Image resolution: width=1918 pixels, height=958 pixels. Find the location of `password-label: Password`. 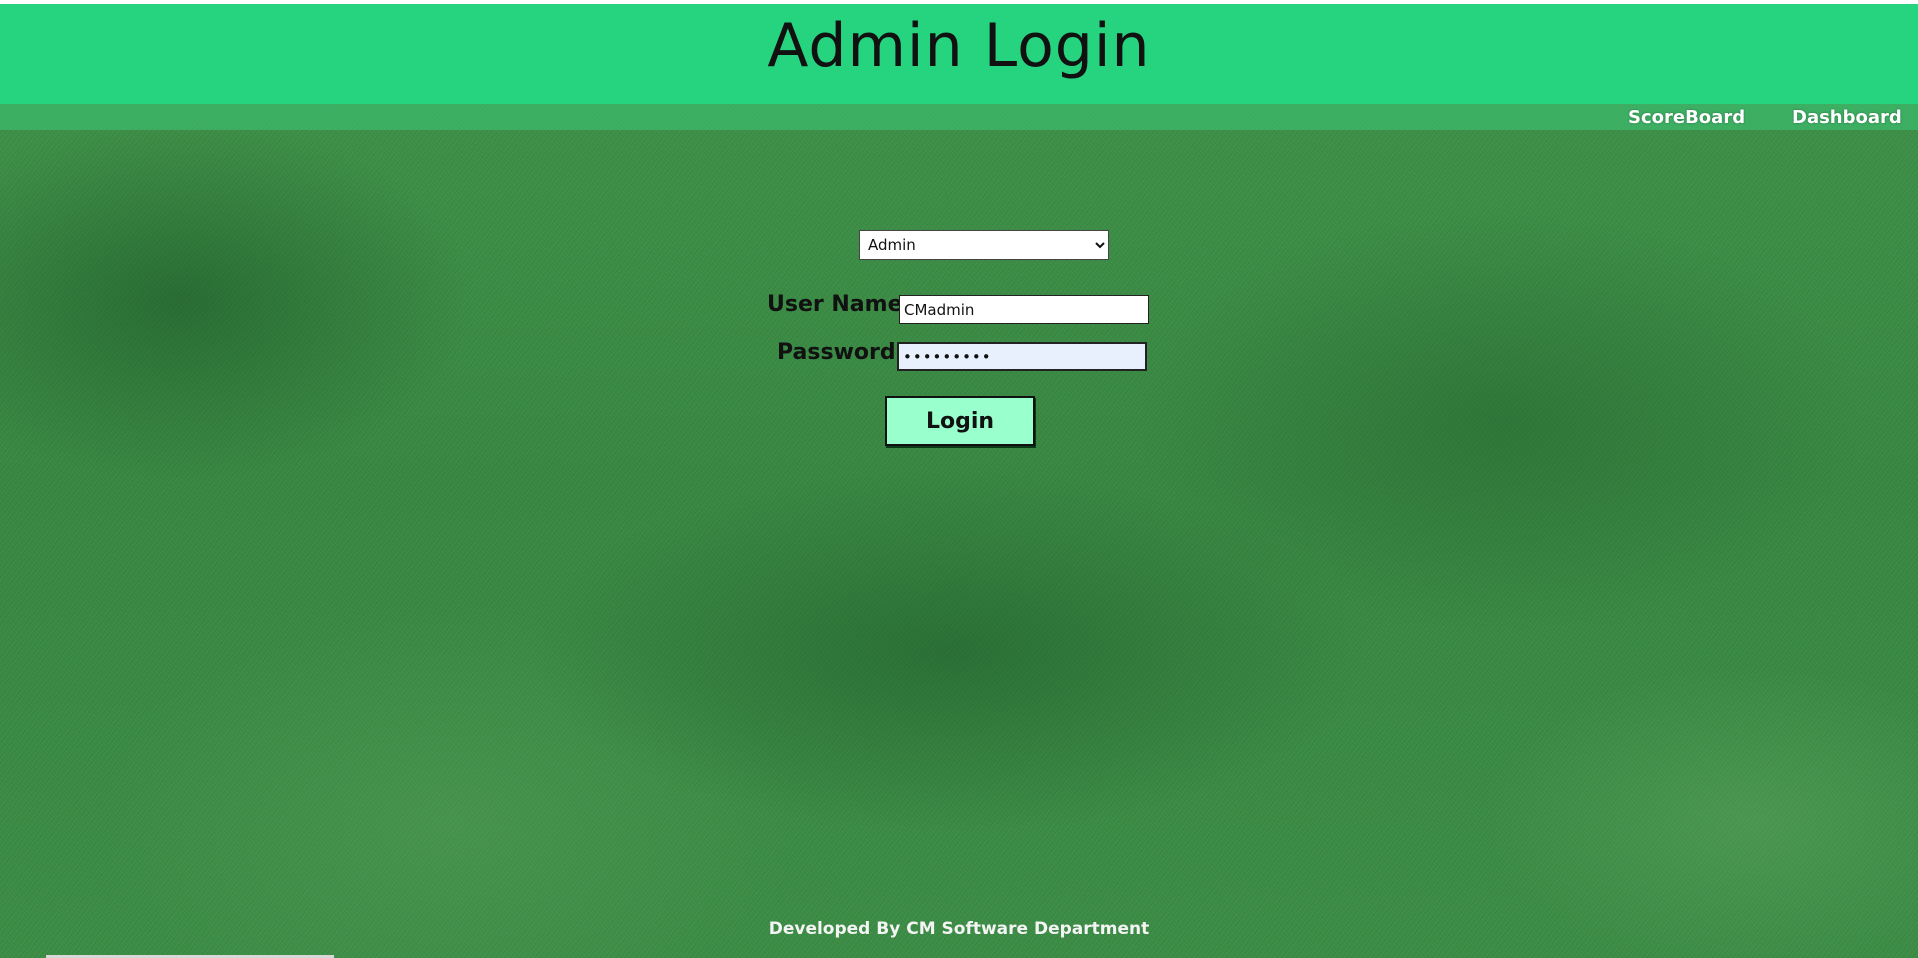

password-label: Password is located at coordinates (836, 352).